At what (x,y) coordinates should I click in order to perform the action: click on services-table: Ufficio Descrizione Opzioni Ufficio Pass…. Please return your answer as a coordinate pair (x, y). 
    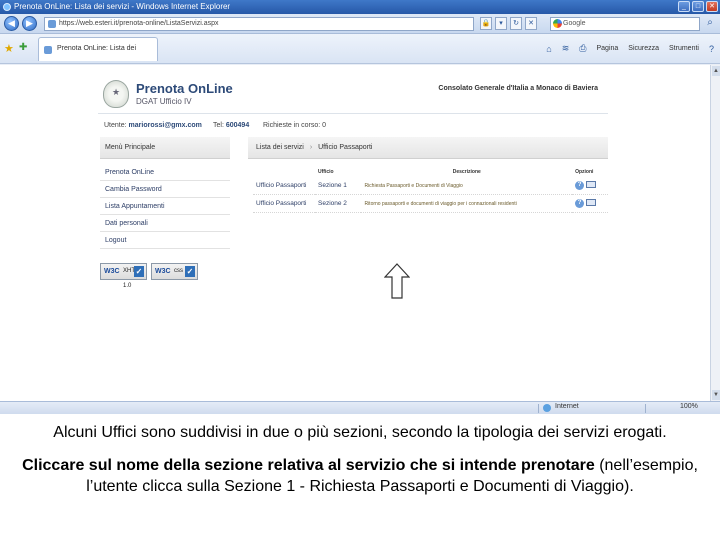
    Looking at the image, I should click on (430, 190).